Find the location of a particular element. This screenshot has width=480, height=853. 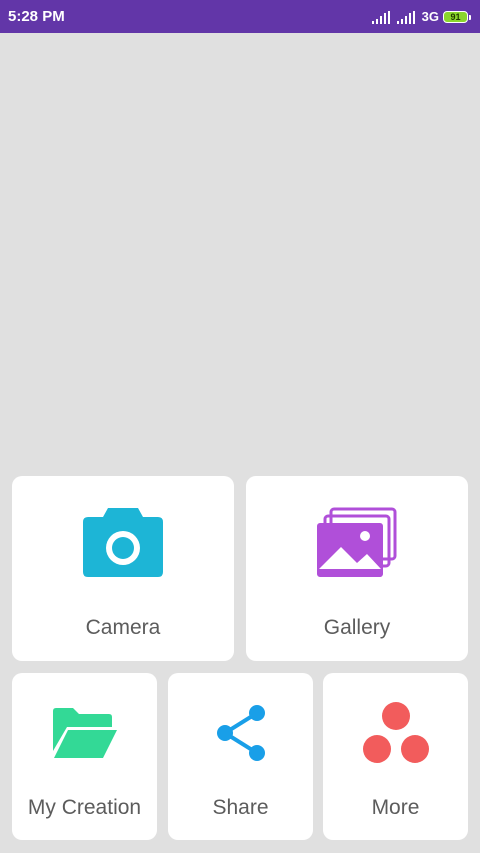

gallery-label: Gallery is located at coordinates (357, 627).